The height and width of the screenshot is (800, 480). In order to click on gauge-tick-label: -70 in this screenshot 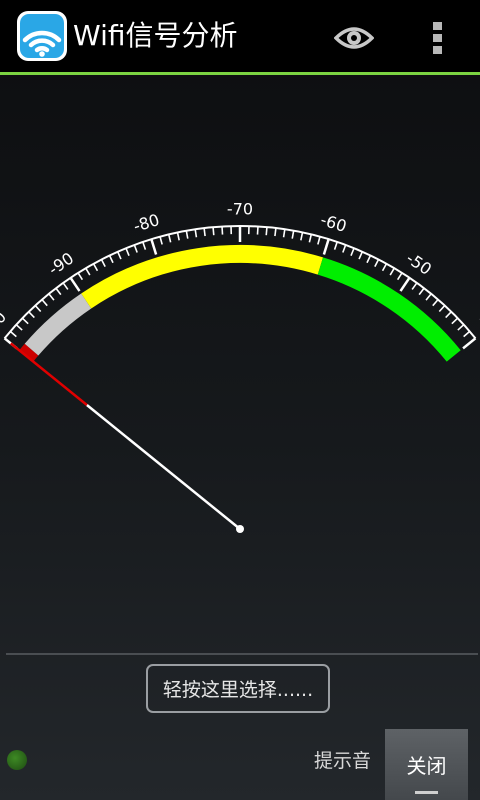, I will do `click(240, 209)`.